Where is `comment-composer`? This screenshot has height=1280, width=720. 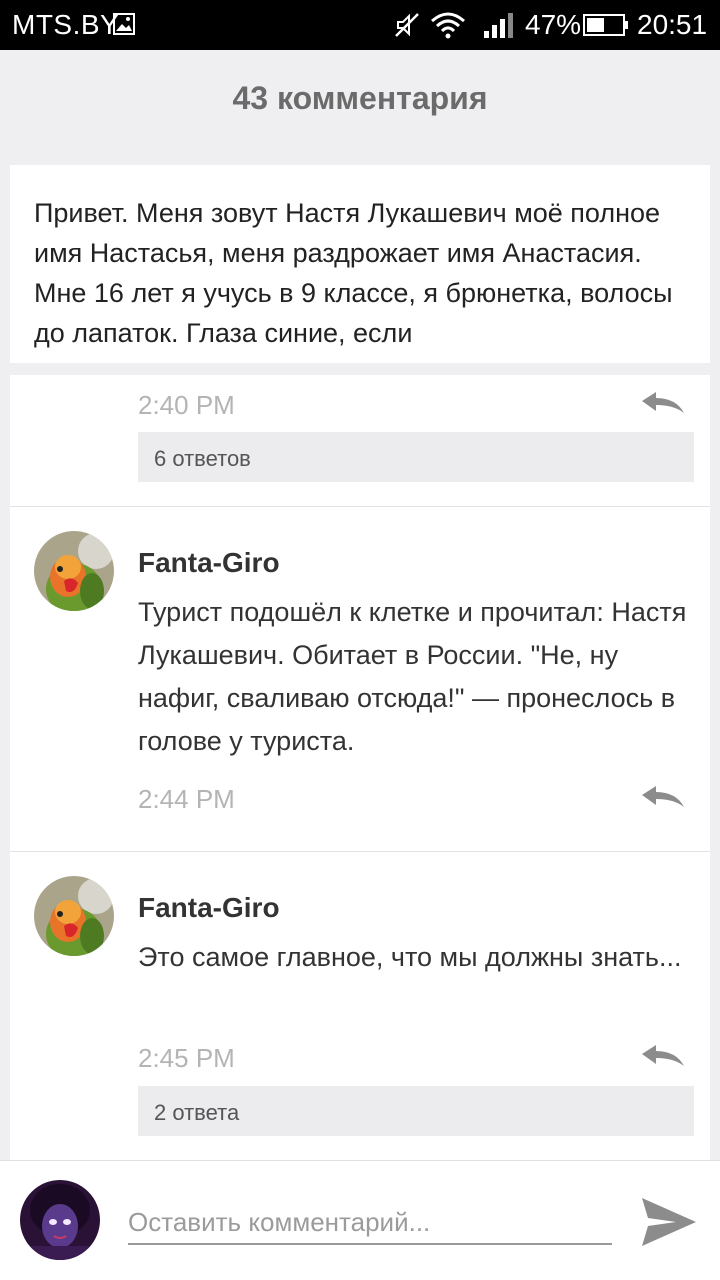
comment-composer is located at coordinates (360, 1220).